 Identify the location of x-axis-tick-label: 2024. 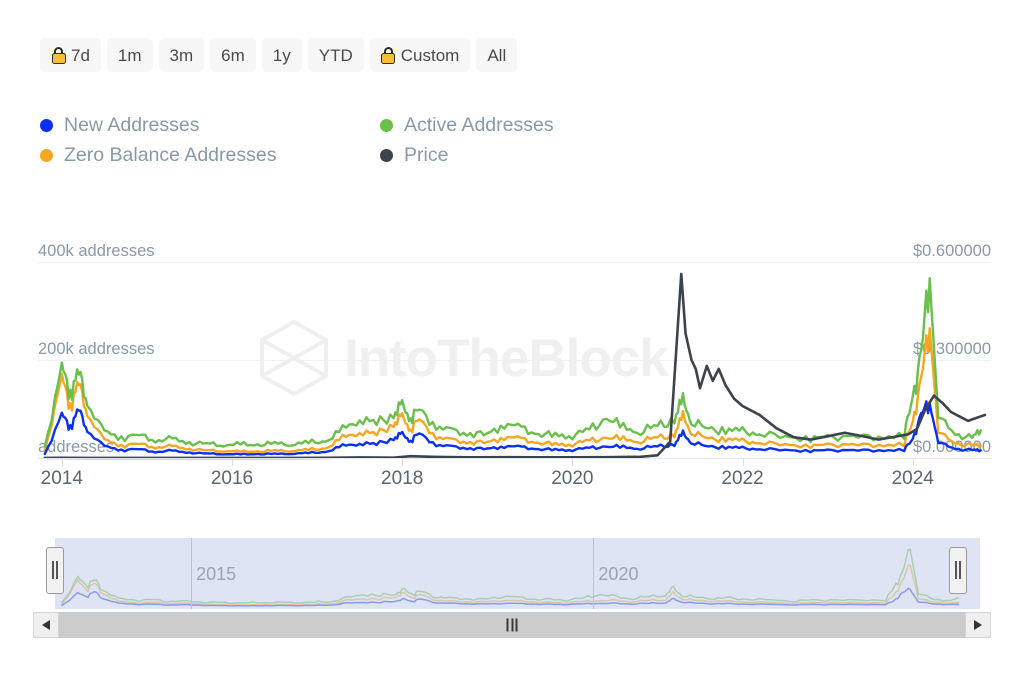
(912, 478).